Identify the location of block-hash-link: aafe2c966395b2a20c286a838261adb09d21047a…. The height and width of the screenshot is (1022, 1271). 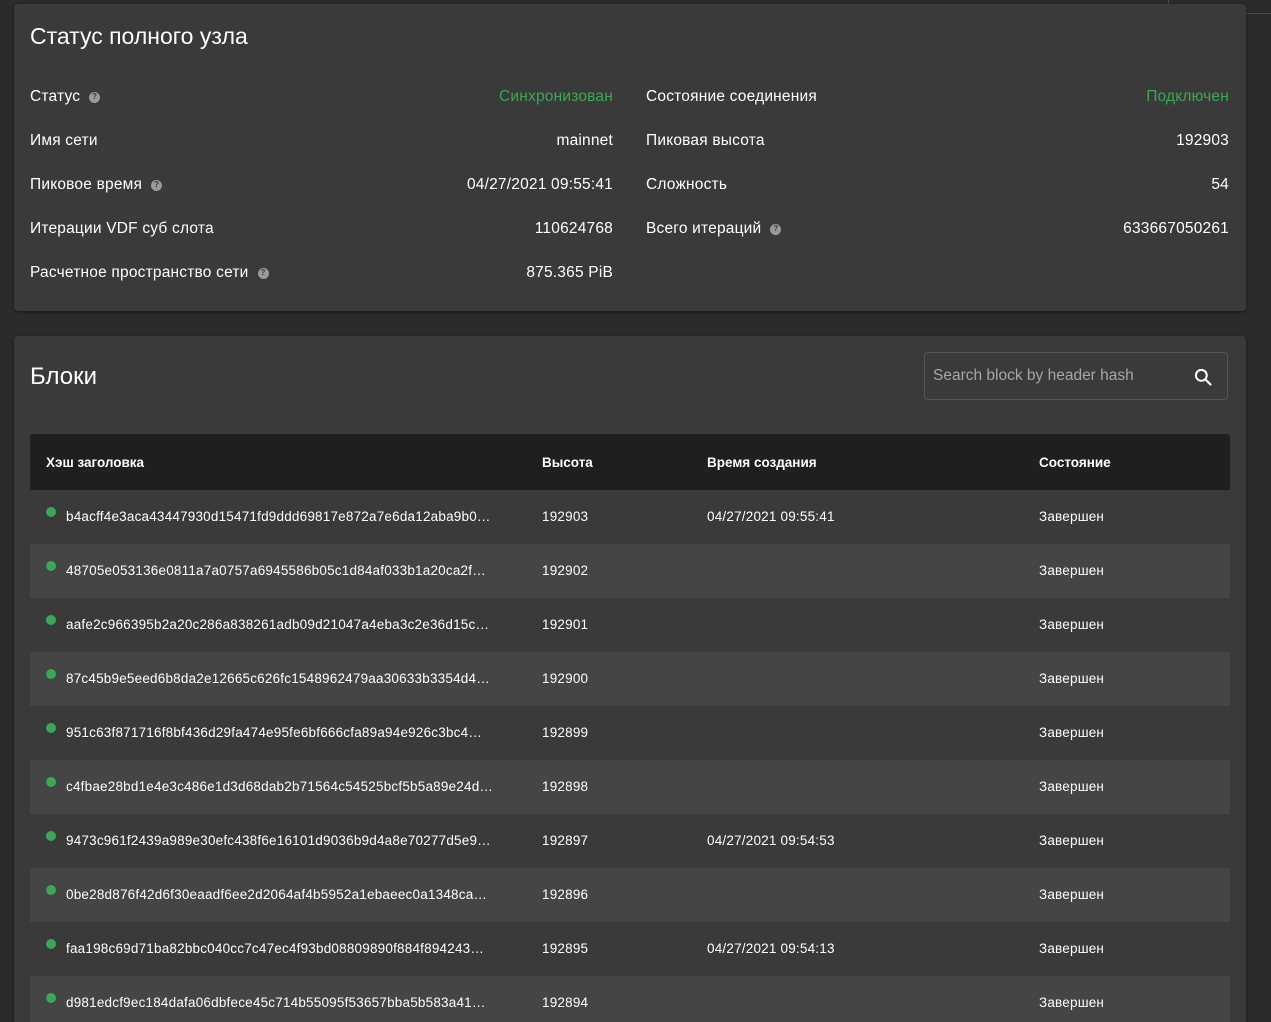
(286, 624).